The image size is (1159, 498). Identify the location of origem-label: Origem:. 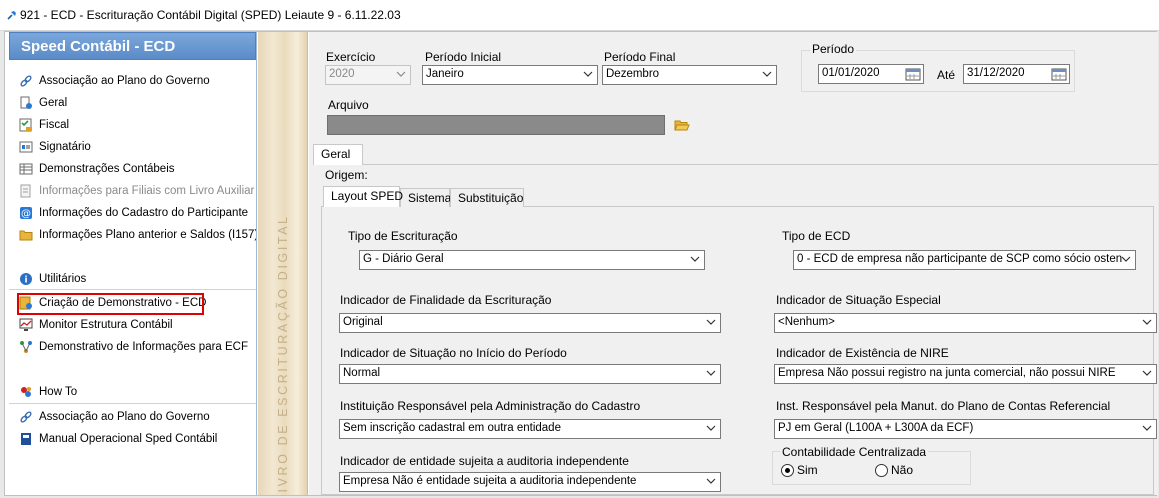
(346, 175).